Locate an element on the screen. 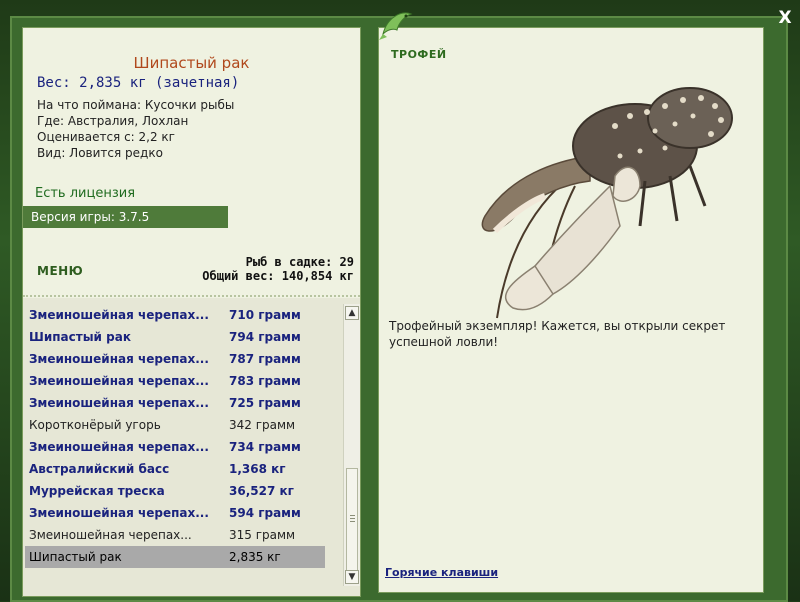 This screenshot has height=602, width=800. close-icon: X is located at coordinates (785, 18).